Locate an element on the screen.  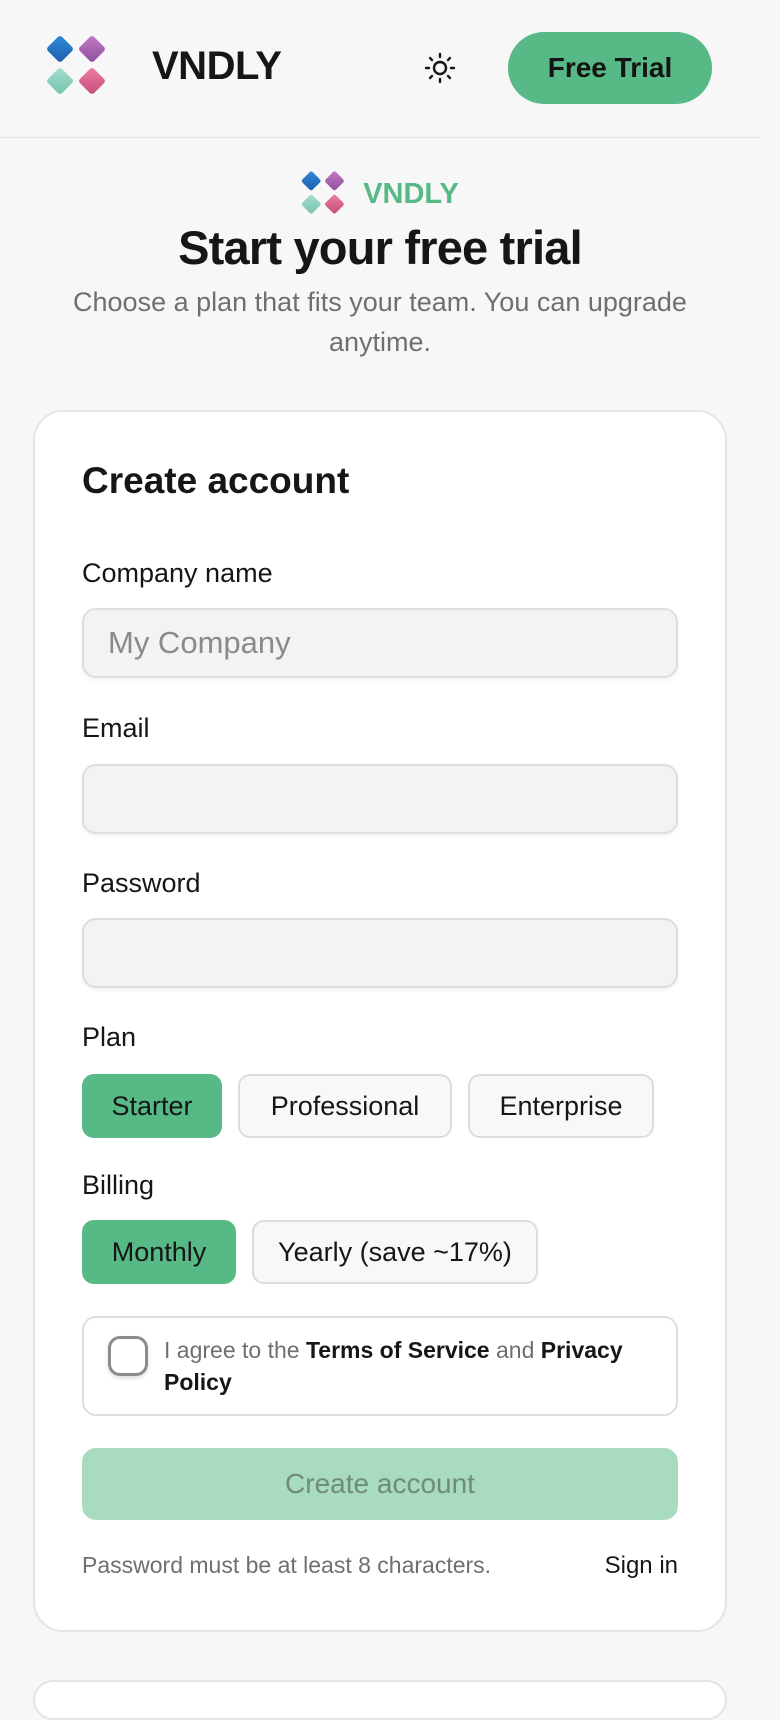
terms-checkbox is located at coordinates (128, 1356).